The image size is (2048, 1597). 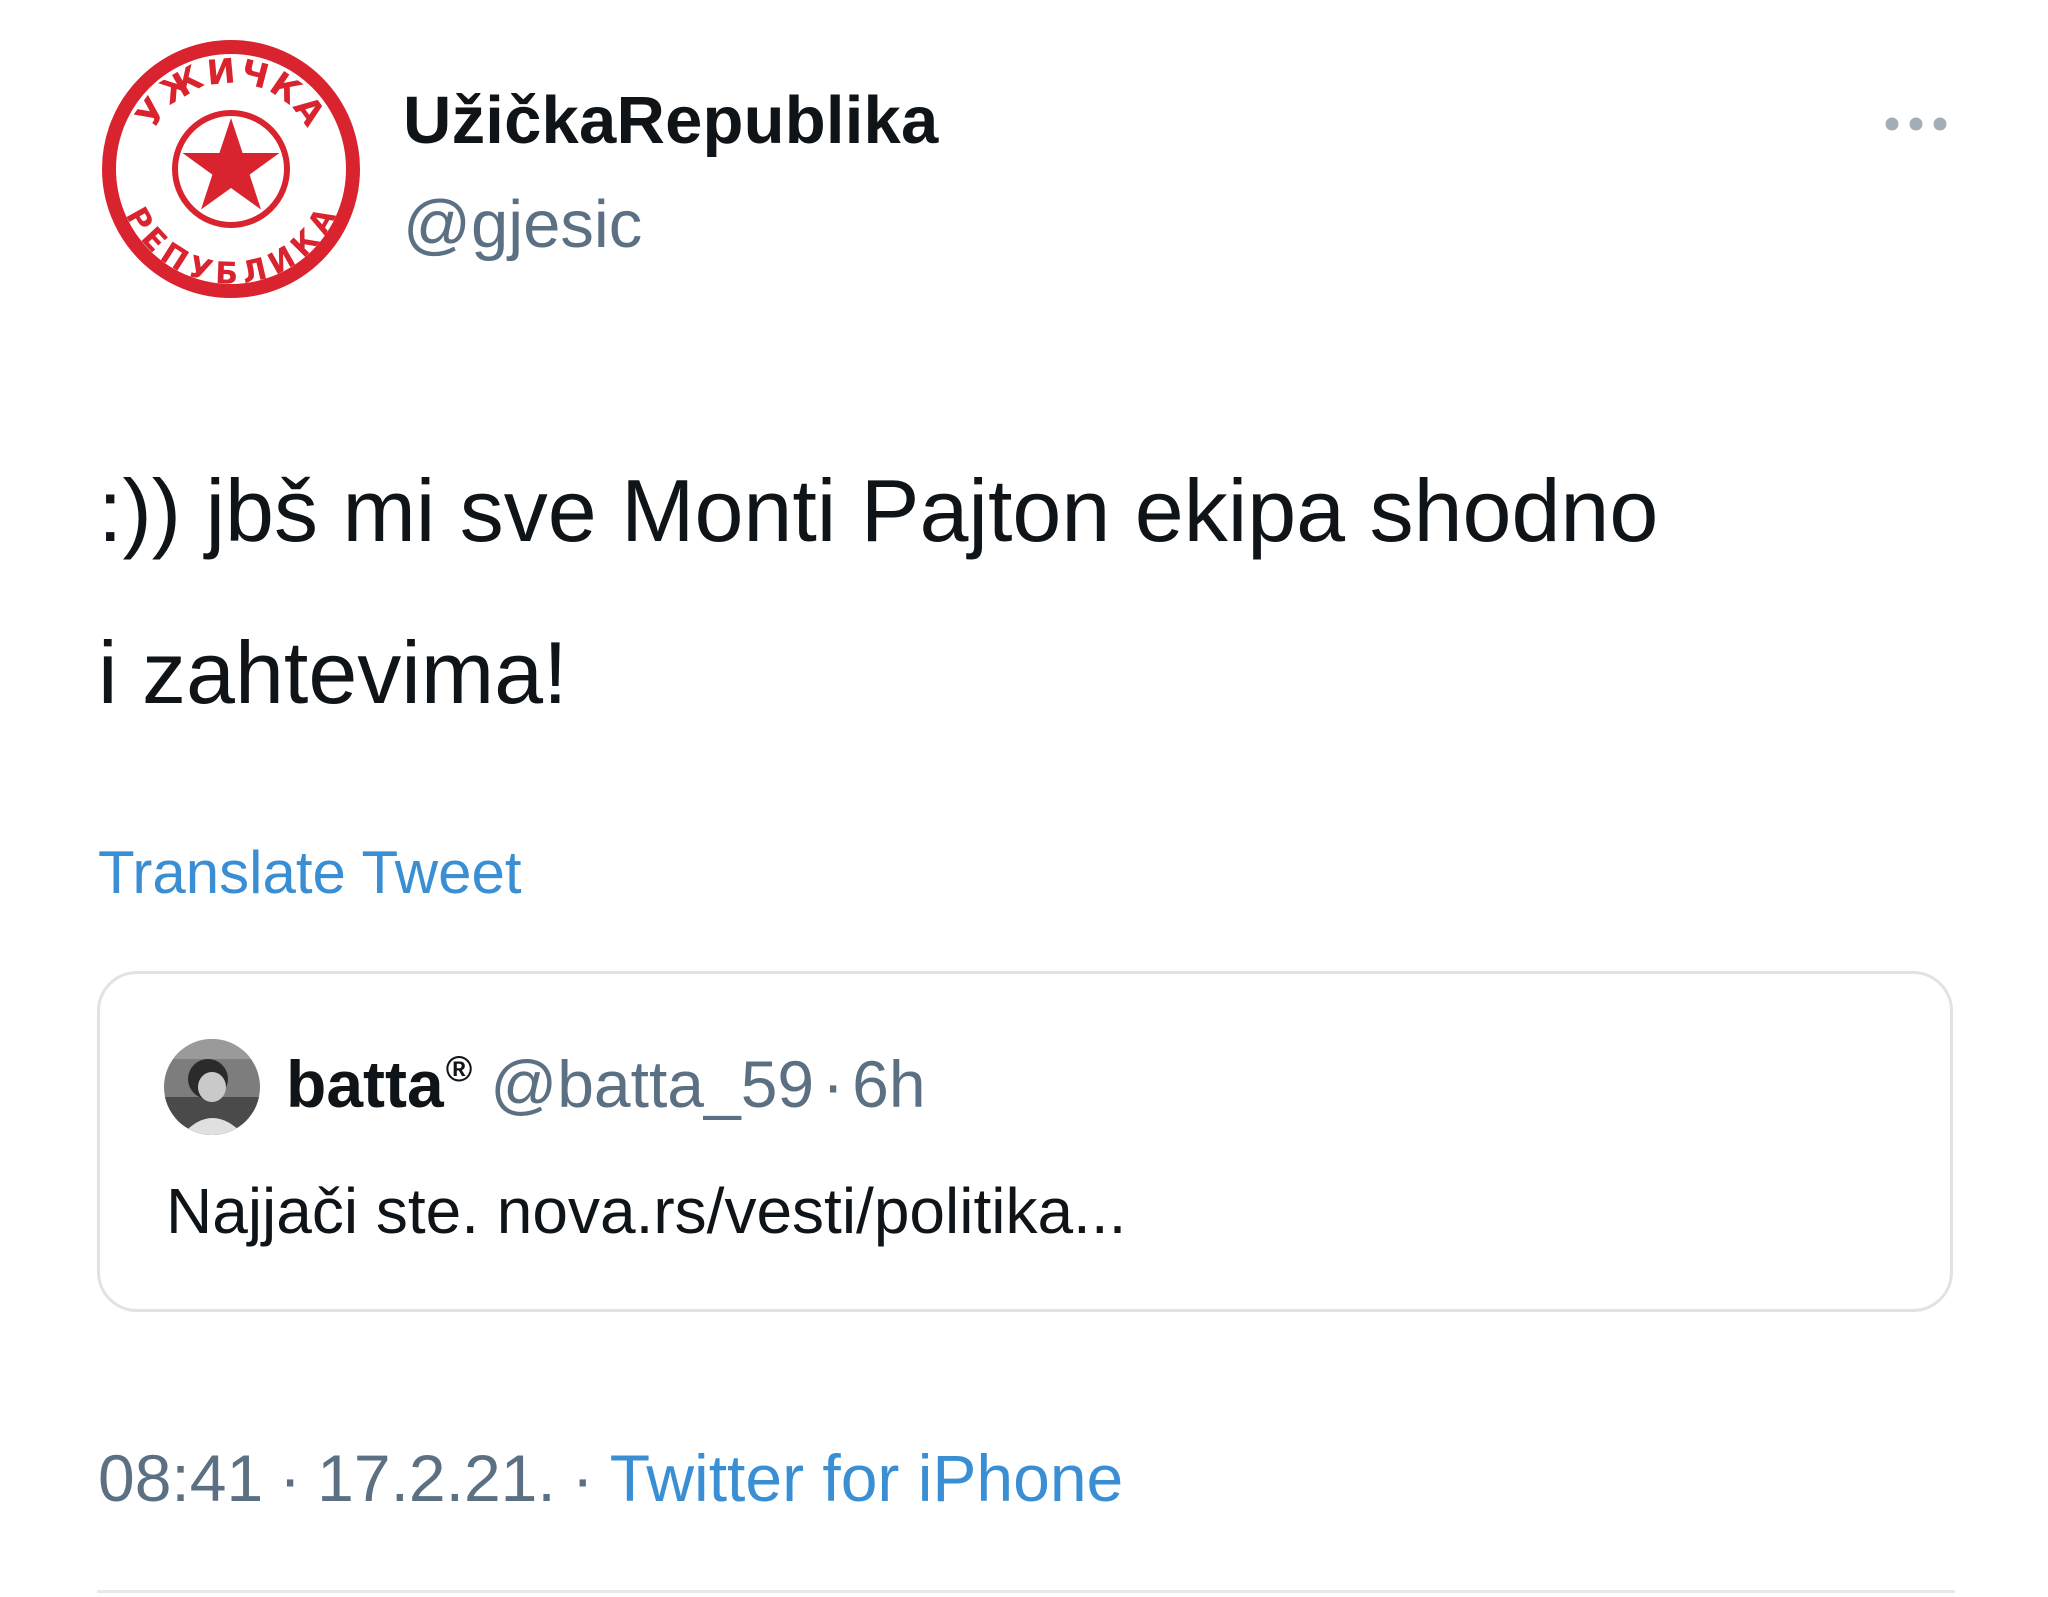 I want to click on author-handle: @gjesic, so click(x=522, y=224).